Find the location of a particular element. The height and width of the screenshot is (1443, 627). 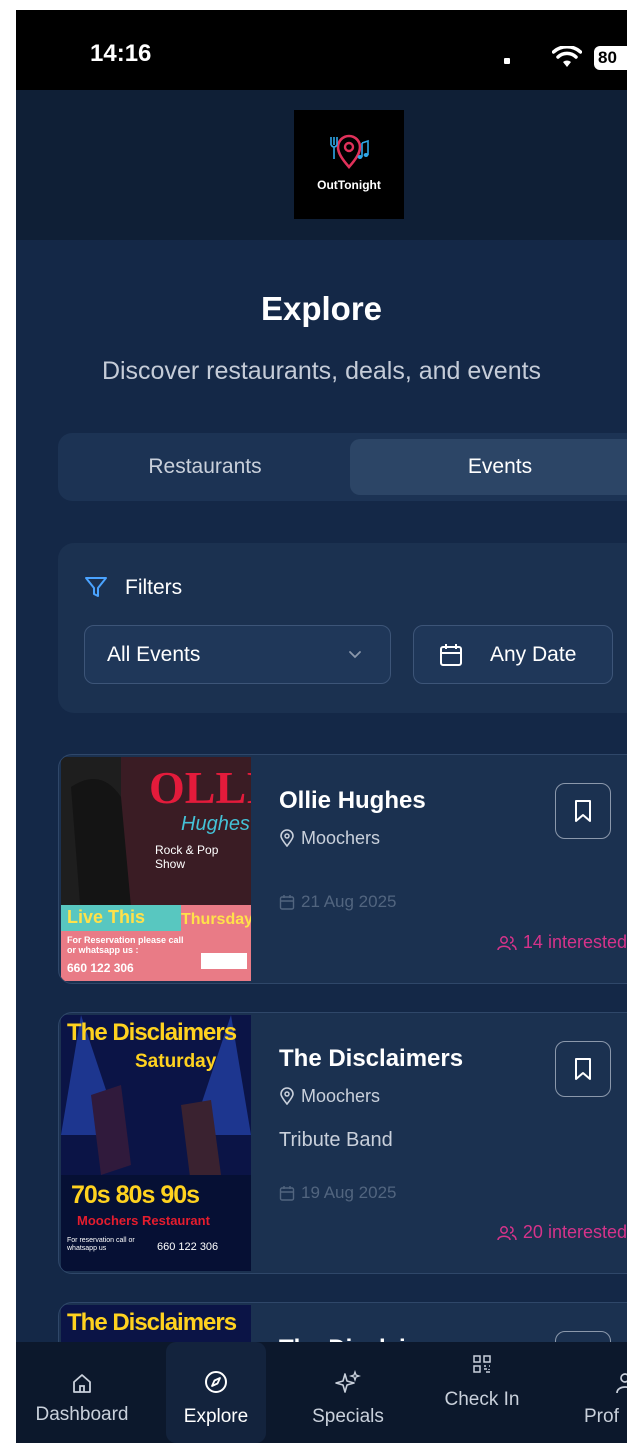

compass-icon is located at coordinates (216, 1382).